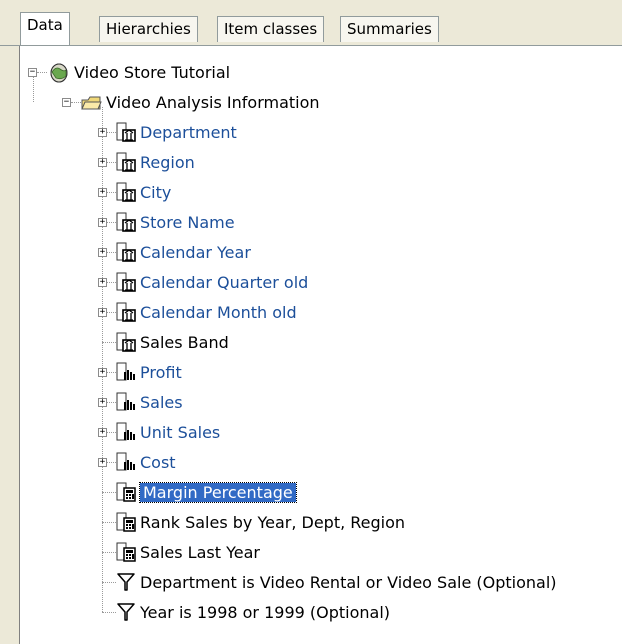 The image size is (622, 644). I want to click on tree-item-label: Year is 1998 or 1999 (Optional), so click(265, 612).